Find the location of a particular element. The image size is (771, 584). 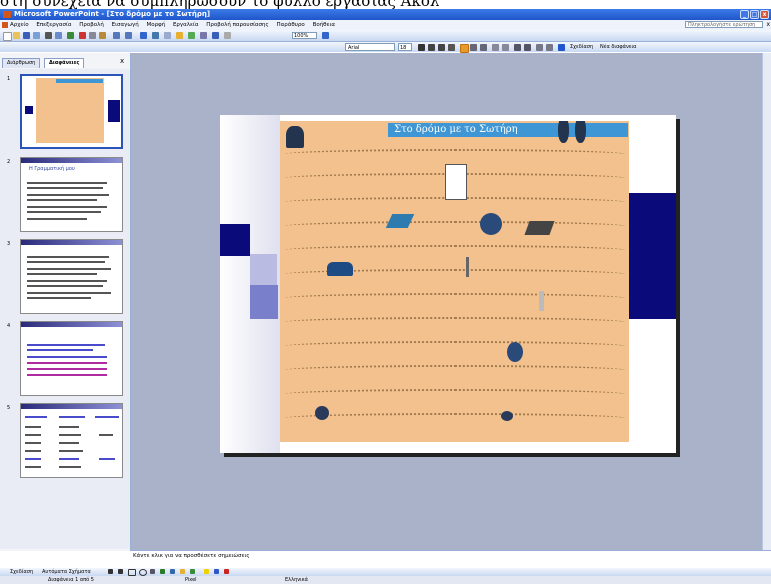

clipart-draw-icon is located at coordinates (182, 571).